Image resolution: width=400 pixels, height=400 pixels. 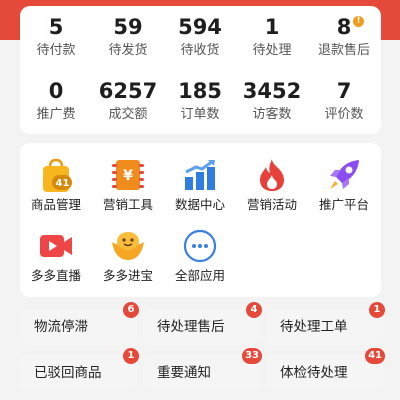 I want to click on stat-value: 185, so click(x=200, y=91).